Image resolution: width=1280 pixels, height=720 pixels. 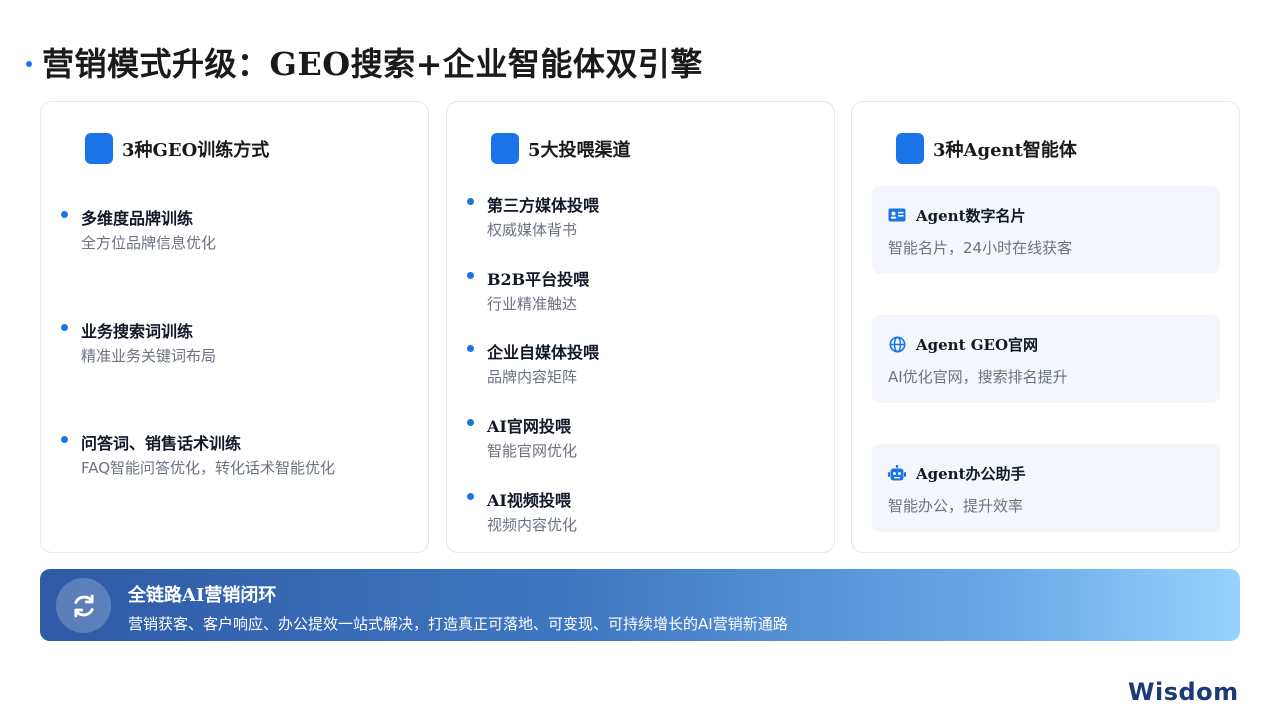 I want to click on card-heading: 5大投喂渠道, so click(x=579, y=150).